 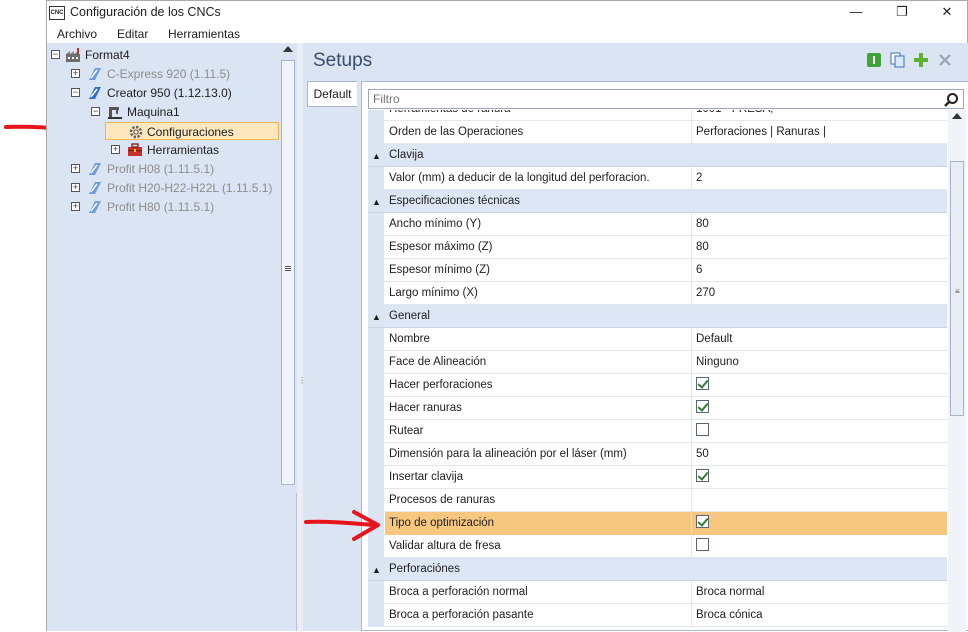 What do you see at coordinates (538, 523) in the screenshot?
I see `property-name: Tipo de optimización` at bounding box center [538, 523].